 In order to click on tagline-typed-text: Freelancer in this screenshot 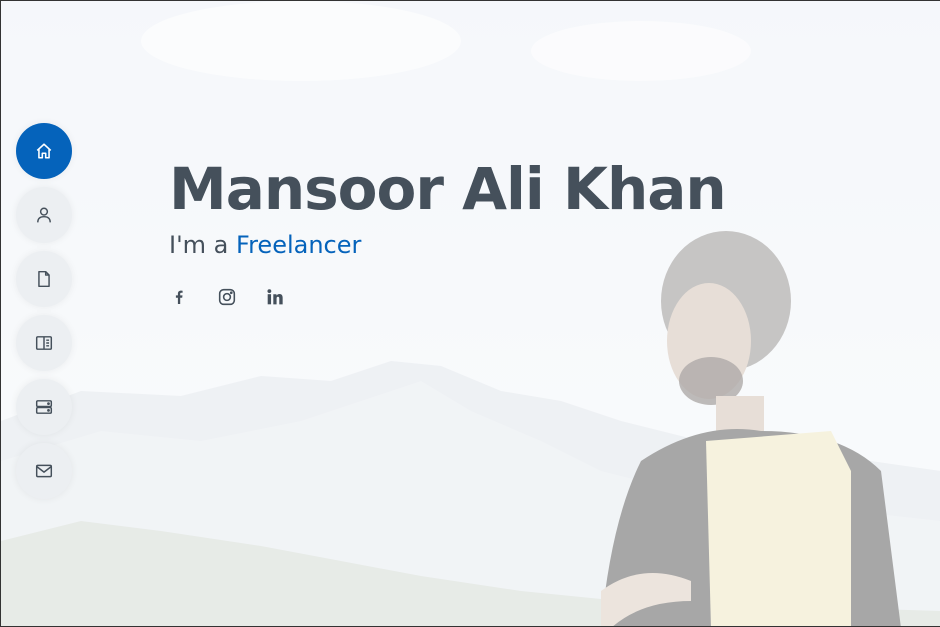, I will do `click(299, 245)`.